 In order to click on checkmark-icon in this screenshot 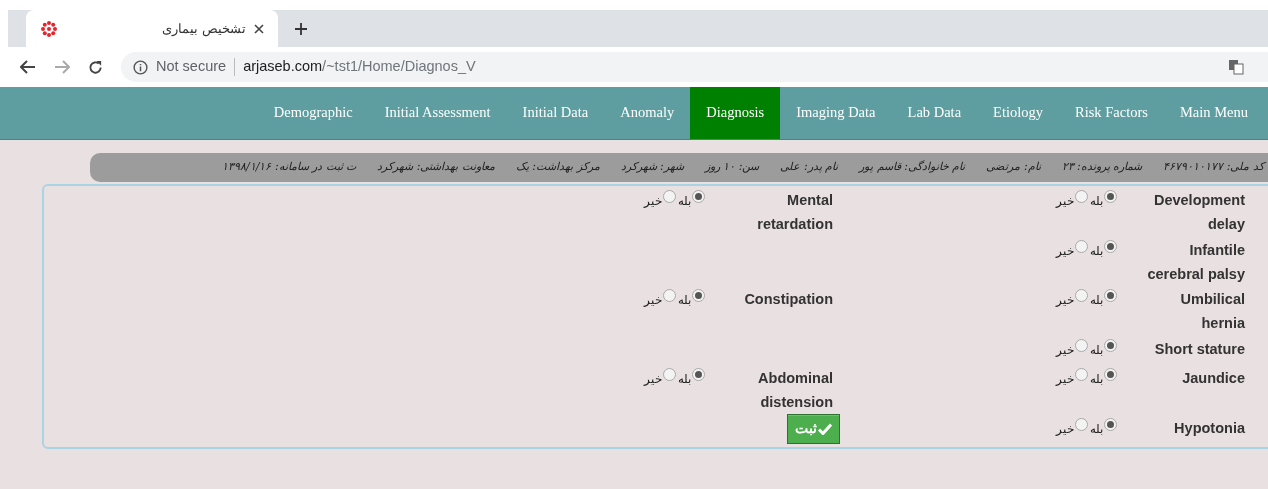, I will do `click(825, 428)`.